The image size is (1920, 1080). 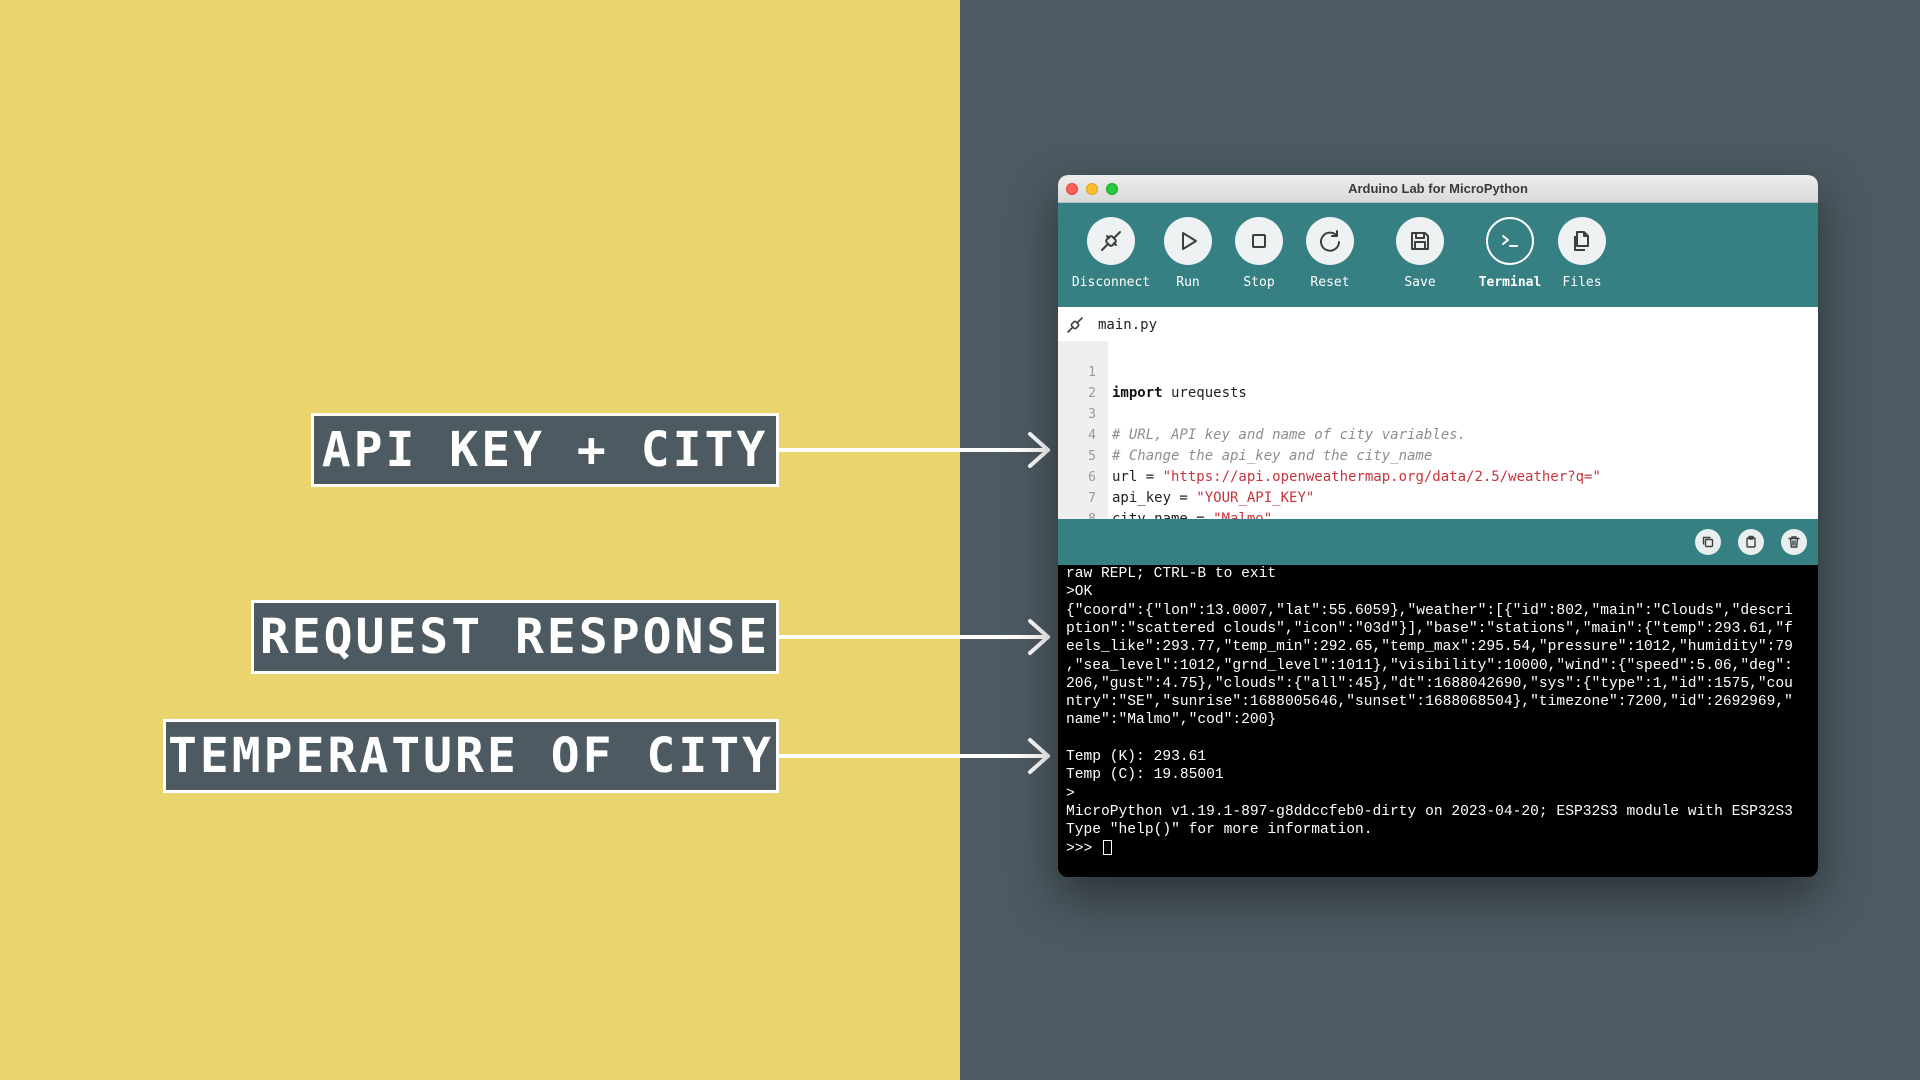 I want to click on code-variable: api_key =, so click(x=1154, y=498).